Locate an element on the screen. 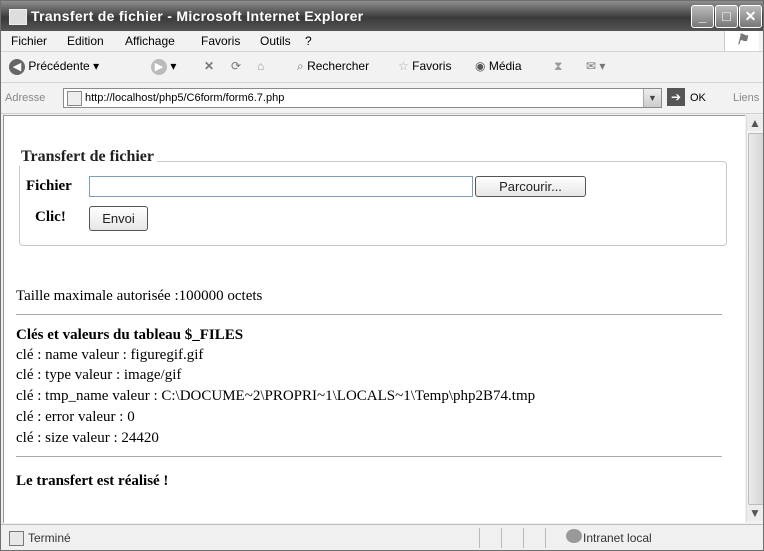  menu-help: ? is located at coordinates (308, 41).